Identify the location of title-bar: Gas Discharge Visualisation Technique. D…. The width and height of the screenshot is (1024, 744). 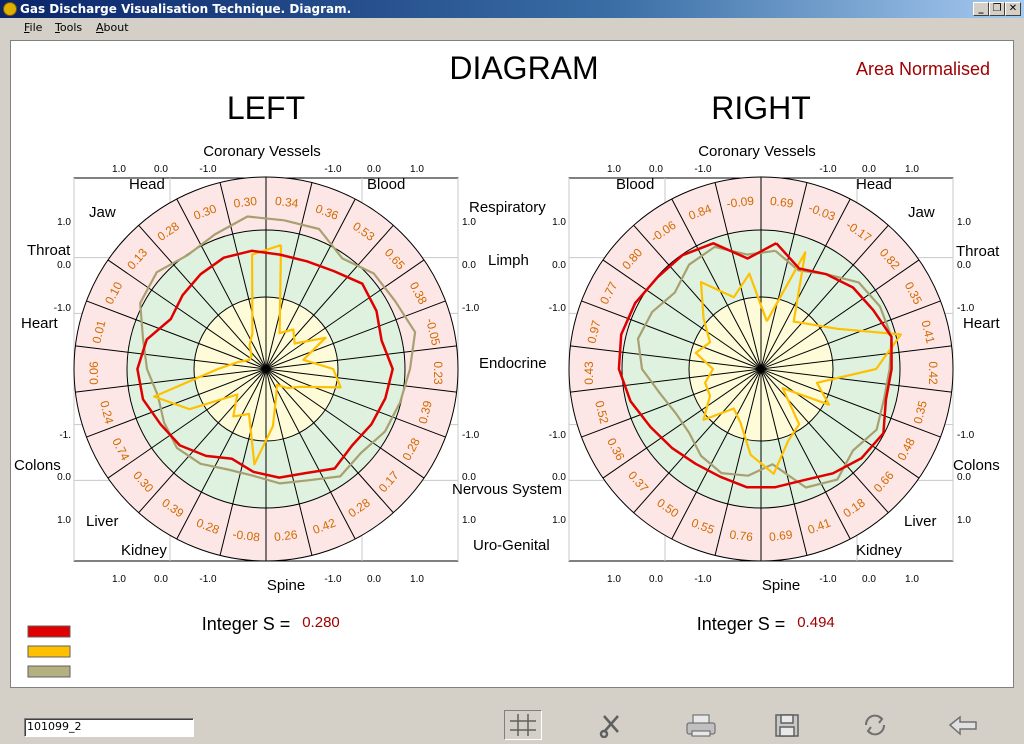
(512, 9).